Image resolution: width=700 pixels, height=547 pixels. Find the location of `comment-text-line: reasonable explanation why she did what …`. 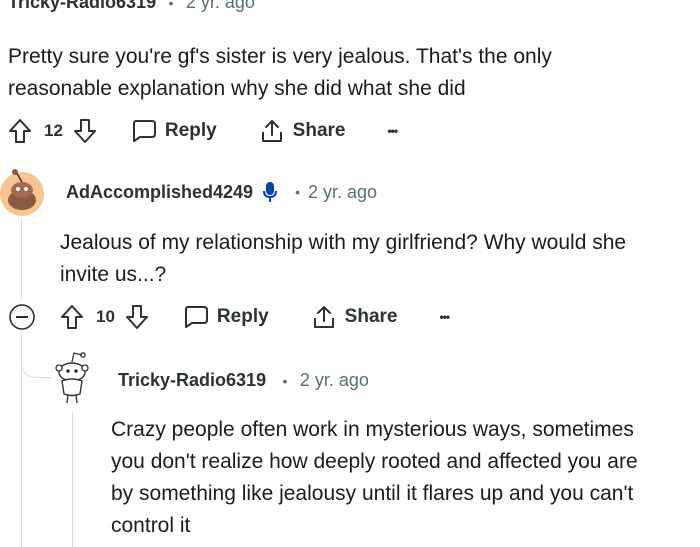

comment-text-line: reasonable explanation why she did what … is located at coordinates (237, 88).